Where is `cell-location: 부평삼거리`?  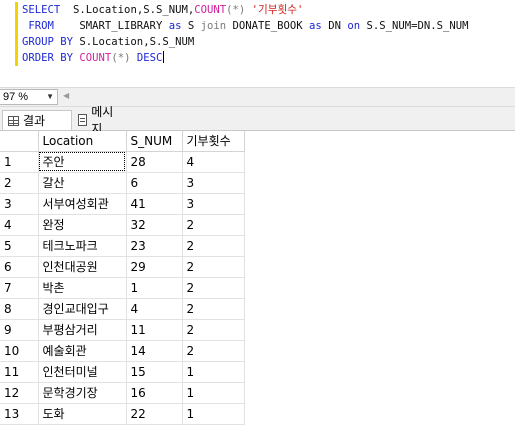
cell-location: 부평삼거리 is located at coordinates (82, 330).